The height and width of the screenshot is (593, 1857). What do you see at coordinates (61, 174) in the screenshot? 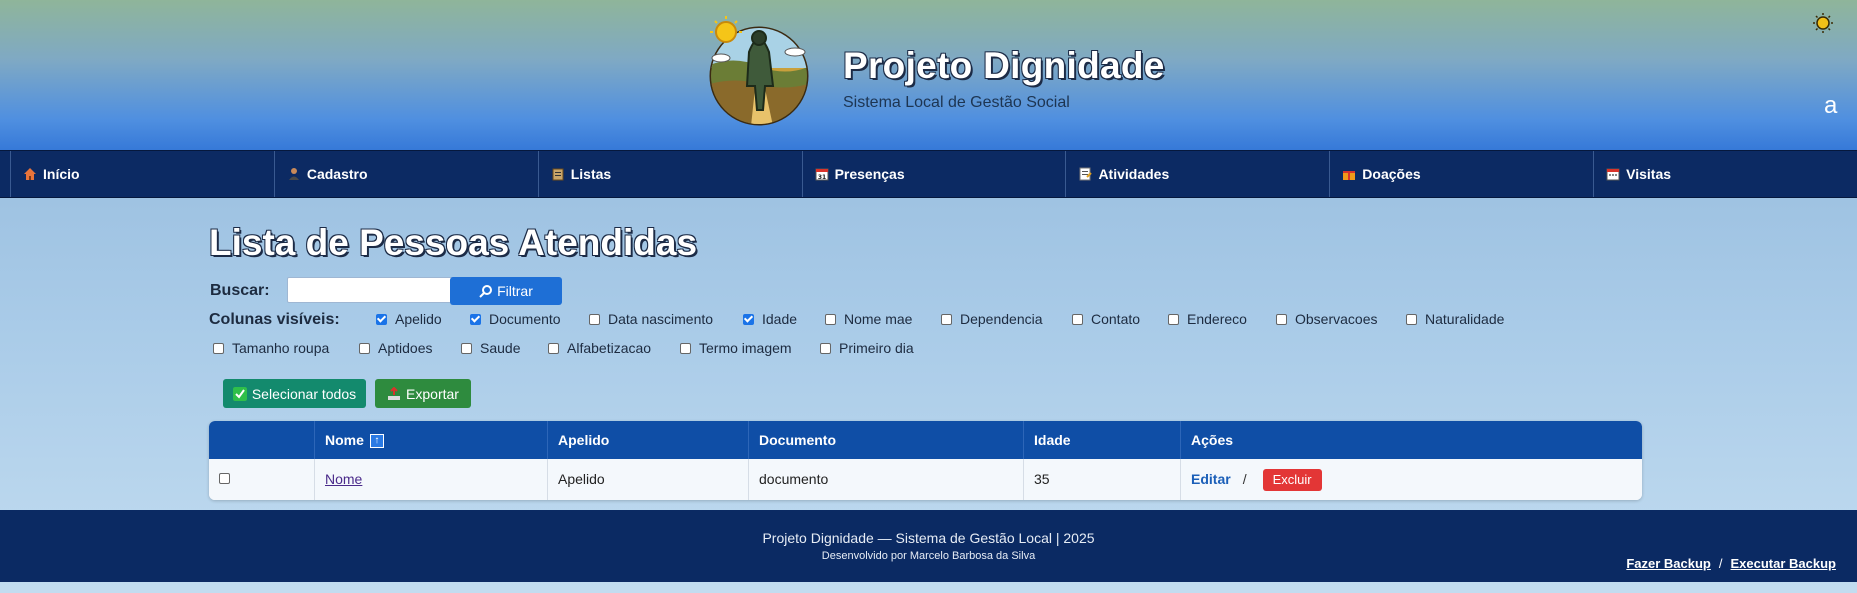
I see `nav-item-label: Início` at bounding box center [61, 174].